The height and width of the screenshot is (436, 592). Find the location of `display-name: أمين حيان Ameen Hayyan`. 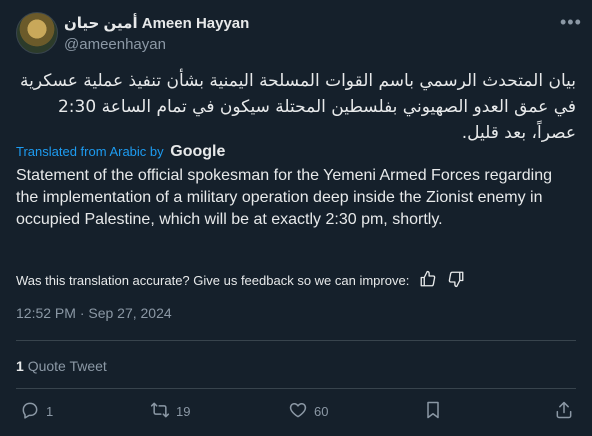

display-name: أمين حيان Ameen Hayyan is located at coordinates (156, 23).